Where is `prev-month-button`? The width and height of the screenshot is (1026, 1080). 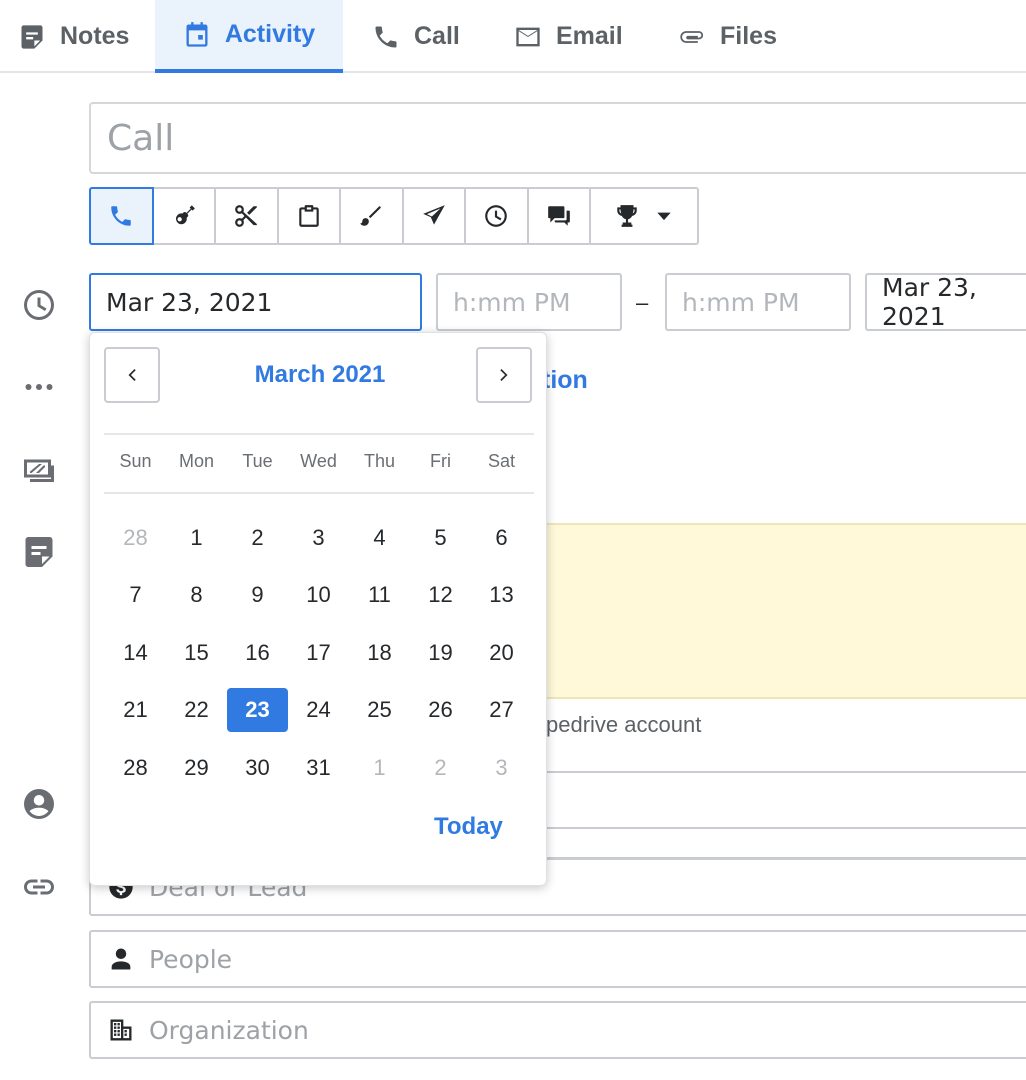 prev-month-button is located at coordinates (132, 375).